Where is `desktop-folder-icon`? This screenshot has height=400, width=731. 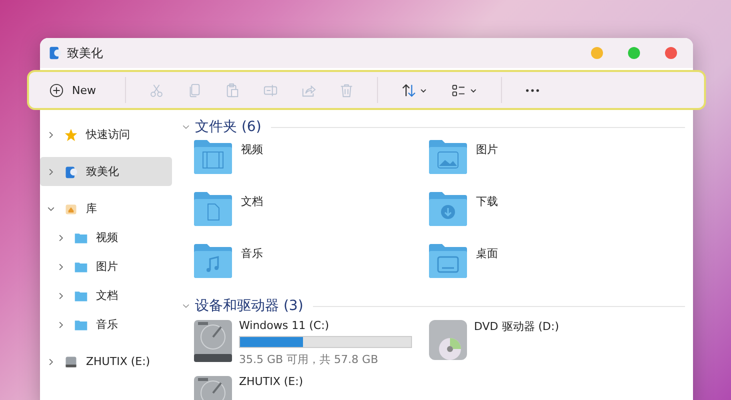 desktop-folder-icon is located at coordinates (448, 261).